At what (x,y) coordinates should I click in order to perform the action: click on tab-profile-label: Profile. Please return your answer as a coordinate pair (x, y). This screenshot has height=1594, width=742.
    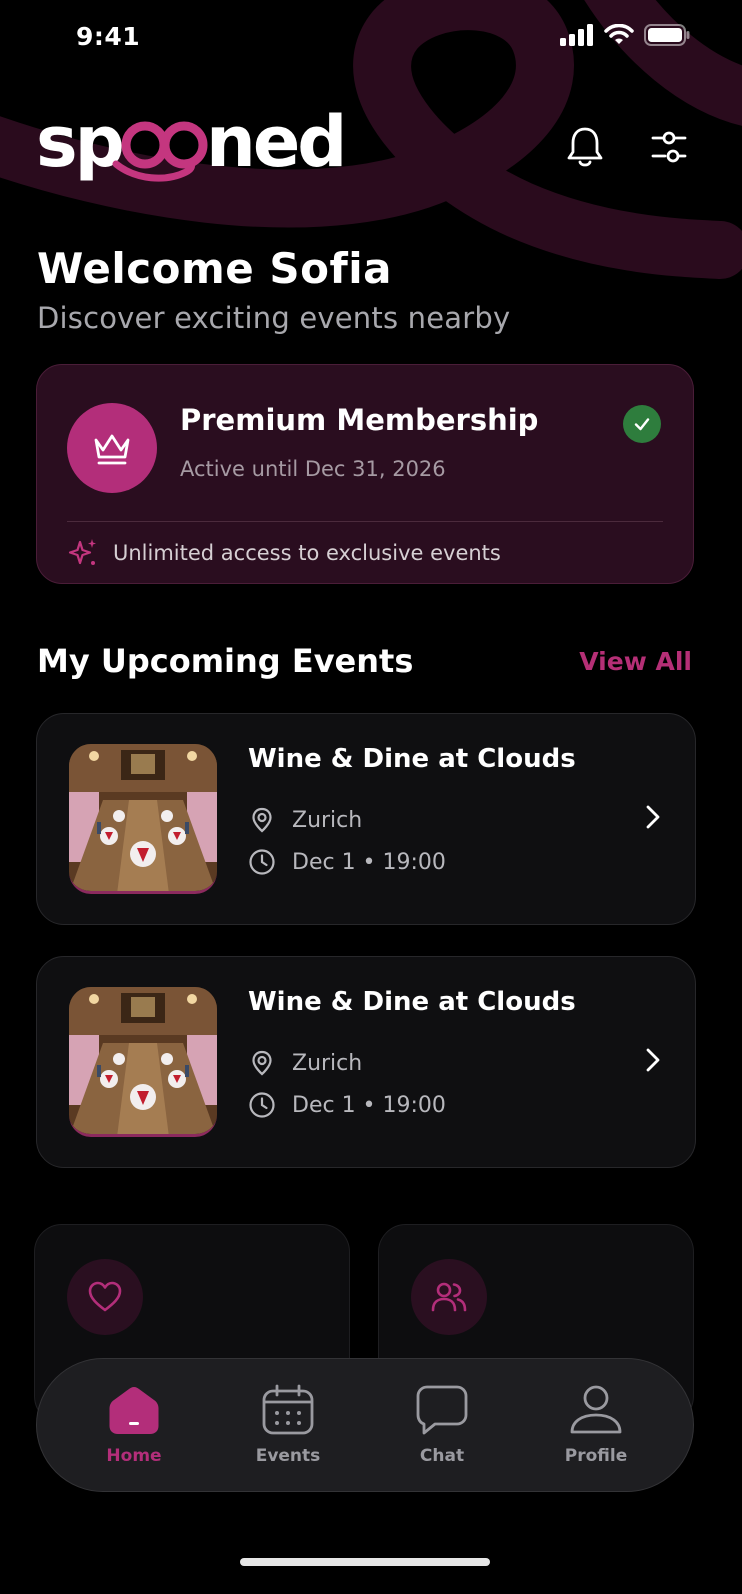
    Looking at the image, I should click on (596, 1456).